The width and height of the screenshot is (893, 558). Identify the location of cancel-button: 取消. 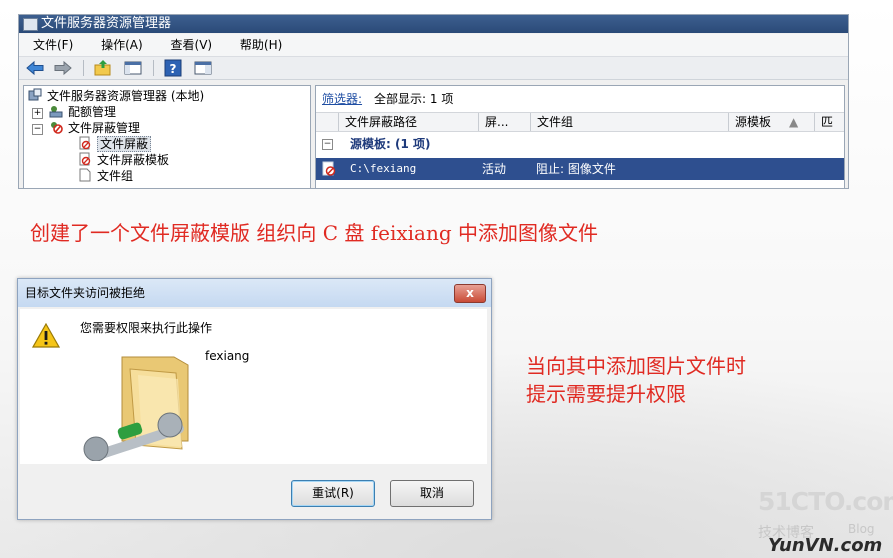
(432, 493).